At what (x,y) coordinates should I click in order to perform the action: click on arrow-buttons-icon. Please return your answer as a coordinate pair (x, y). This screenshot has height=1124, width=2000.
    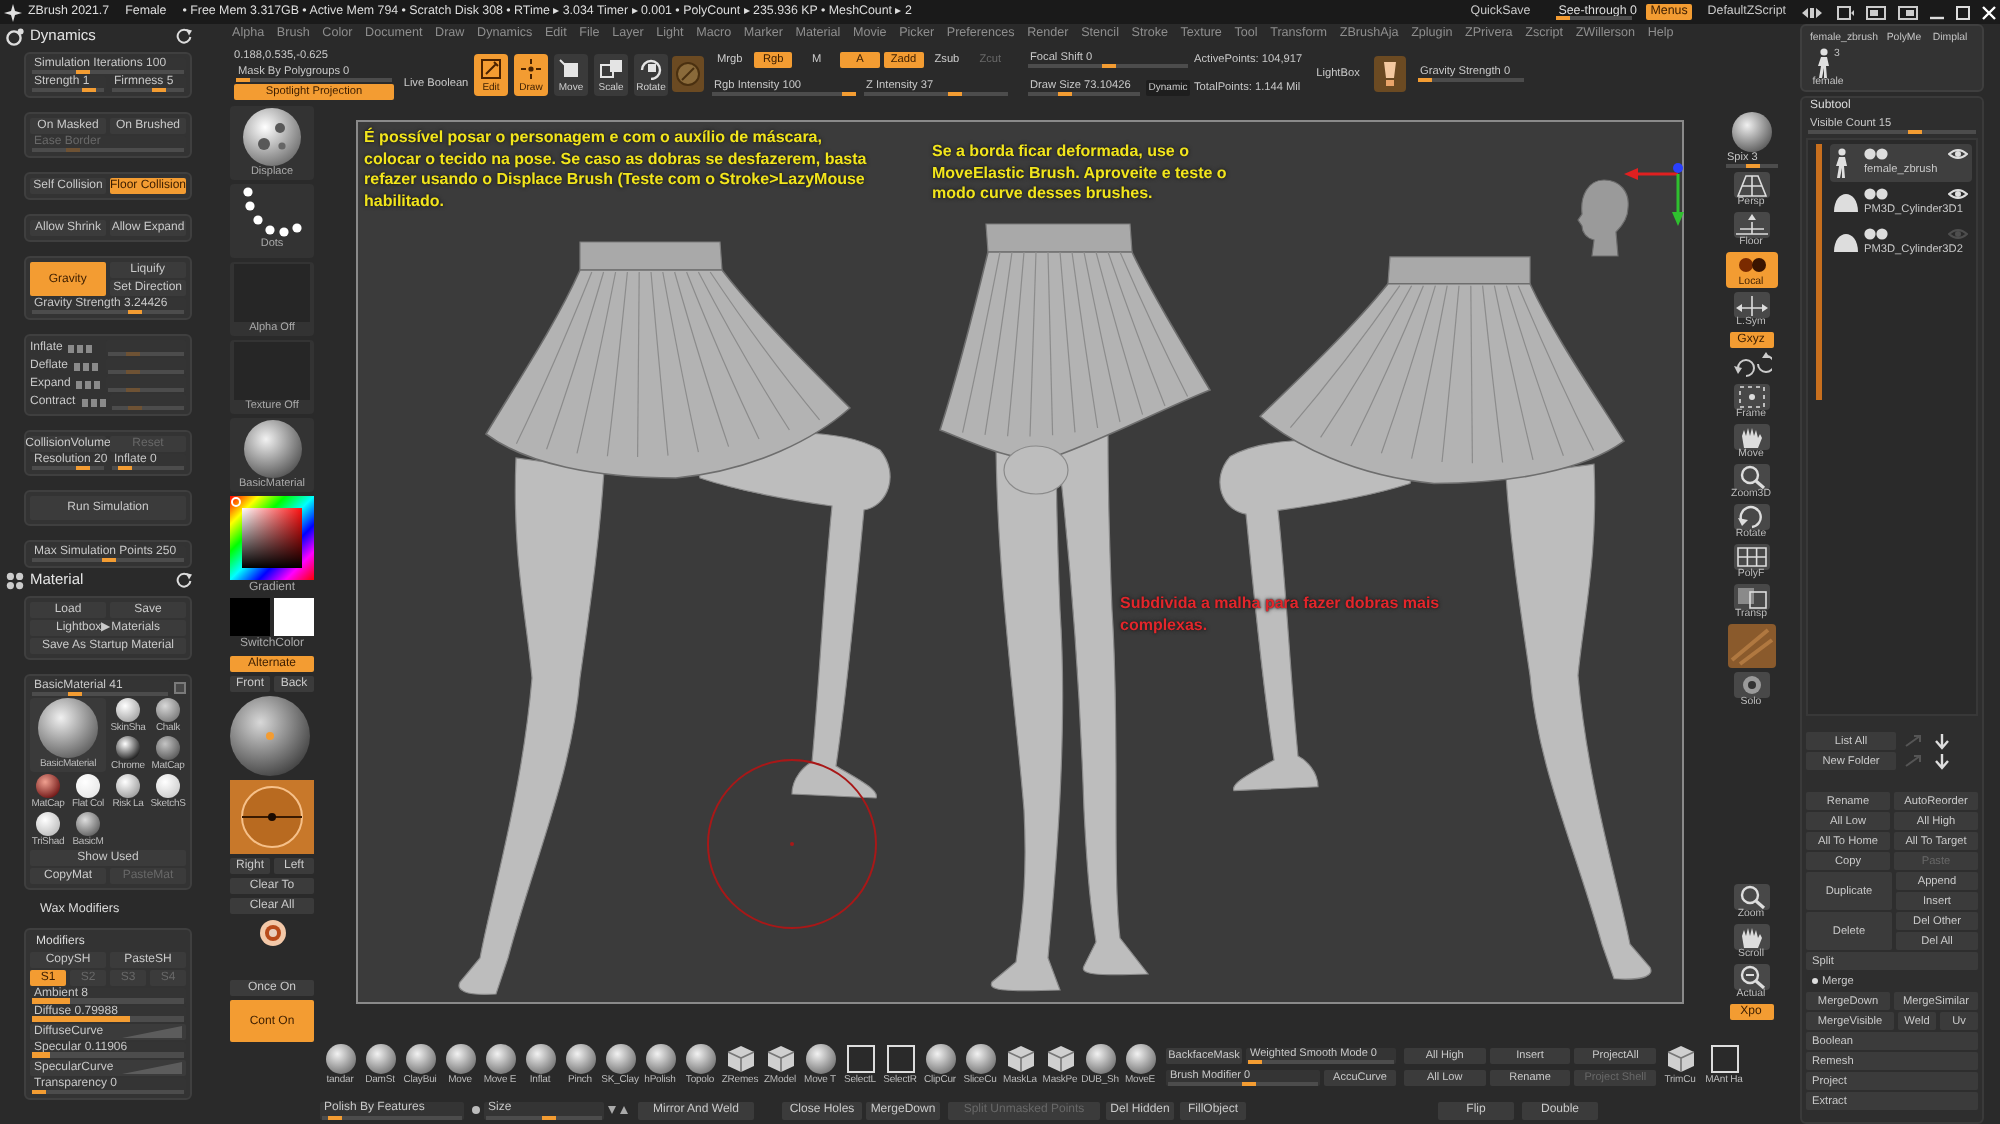
    Looking at the image, I should click on (618, 1110).